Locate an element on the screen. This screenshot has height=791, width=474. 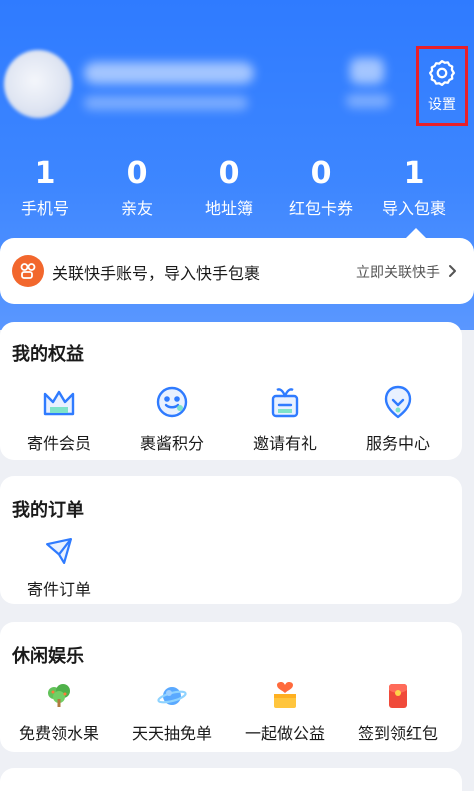
smiley-icon is located at coordinates (172, 402).